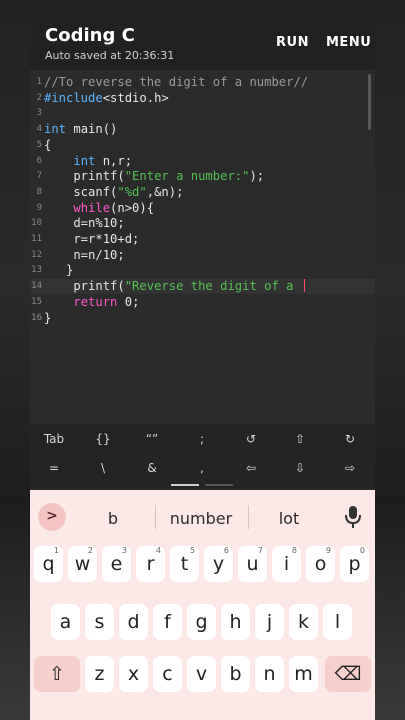  Describe the element at coordinates (300, 439) in the screenshot. I see `symbol-key: ⇧` at that location.